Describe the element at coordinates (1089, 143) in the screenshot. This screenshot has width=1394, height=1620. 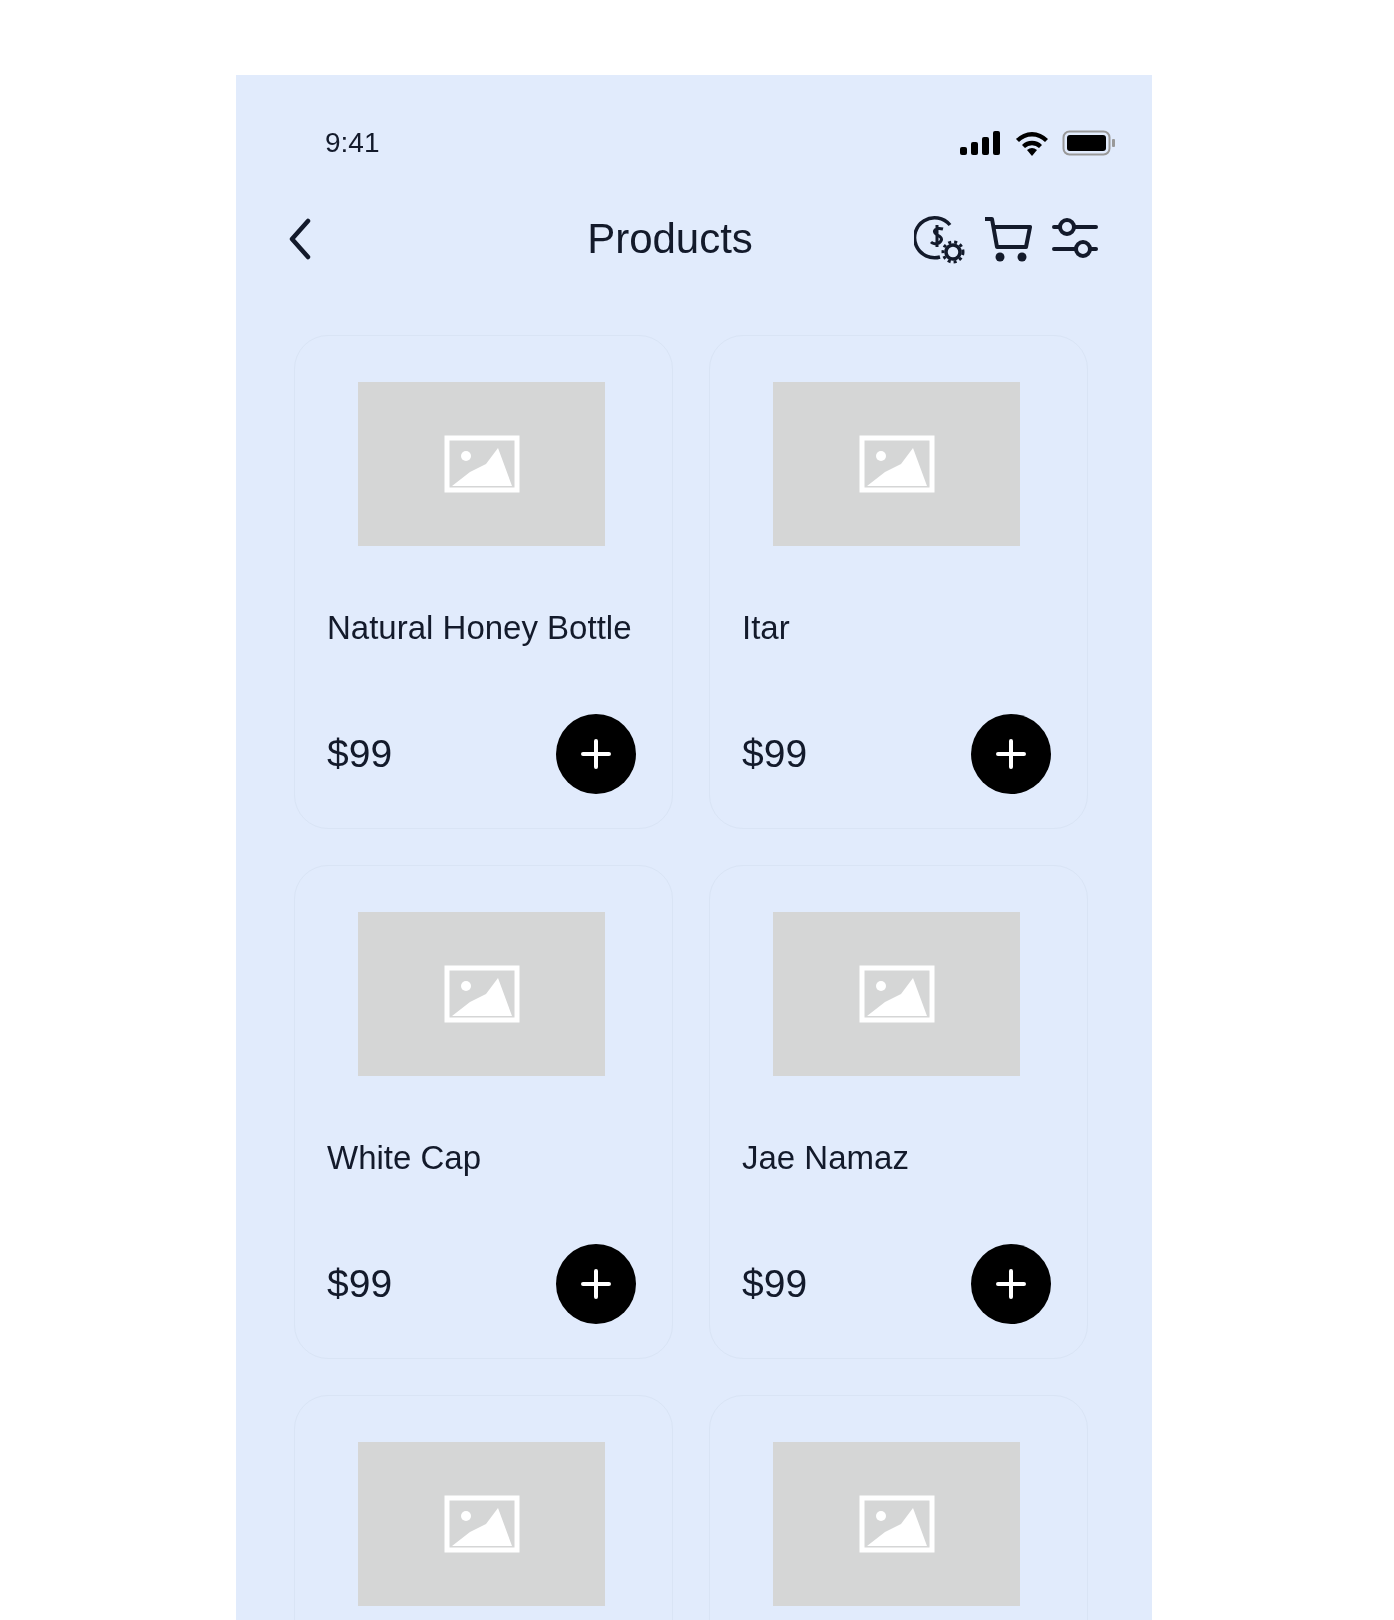
I see `battery-icon` at that location.